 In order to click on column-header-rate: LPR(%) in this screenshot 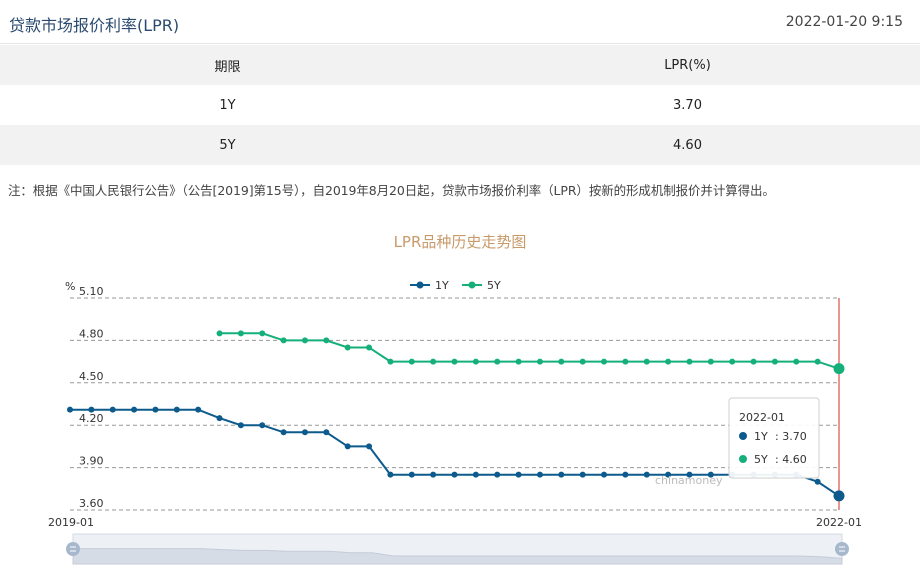, I will do `click(687, 65)`.